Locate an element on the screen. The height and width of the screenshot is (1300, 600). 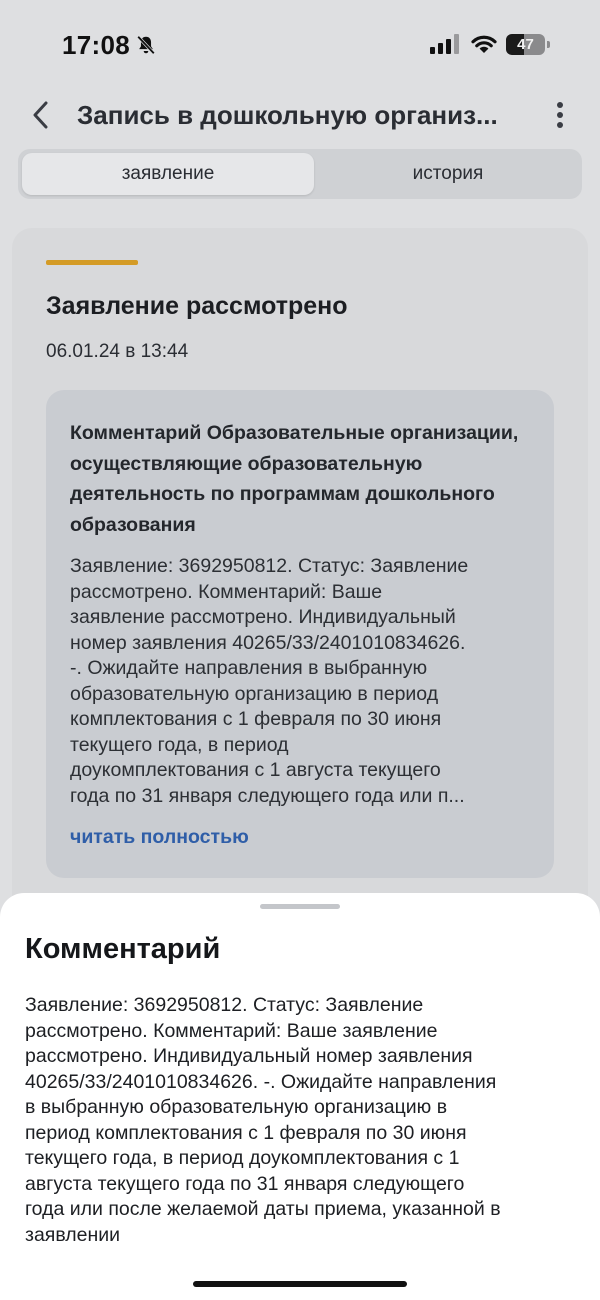
battery-icon: 47 is located at coordinates (528, 44).